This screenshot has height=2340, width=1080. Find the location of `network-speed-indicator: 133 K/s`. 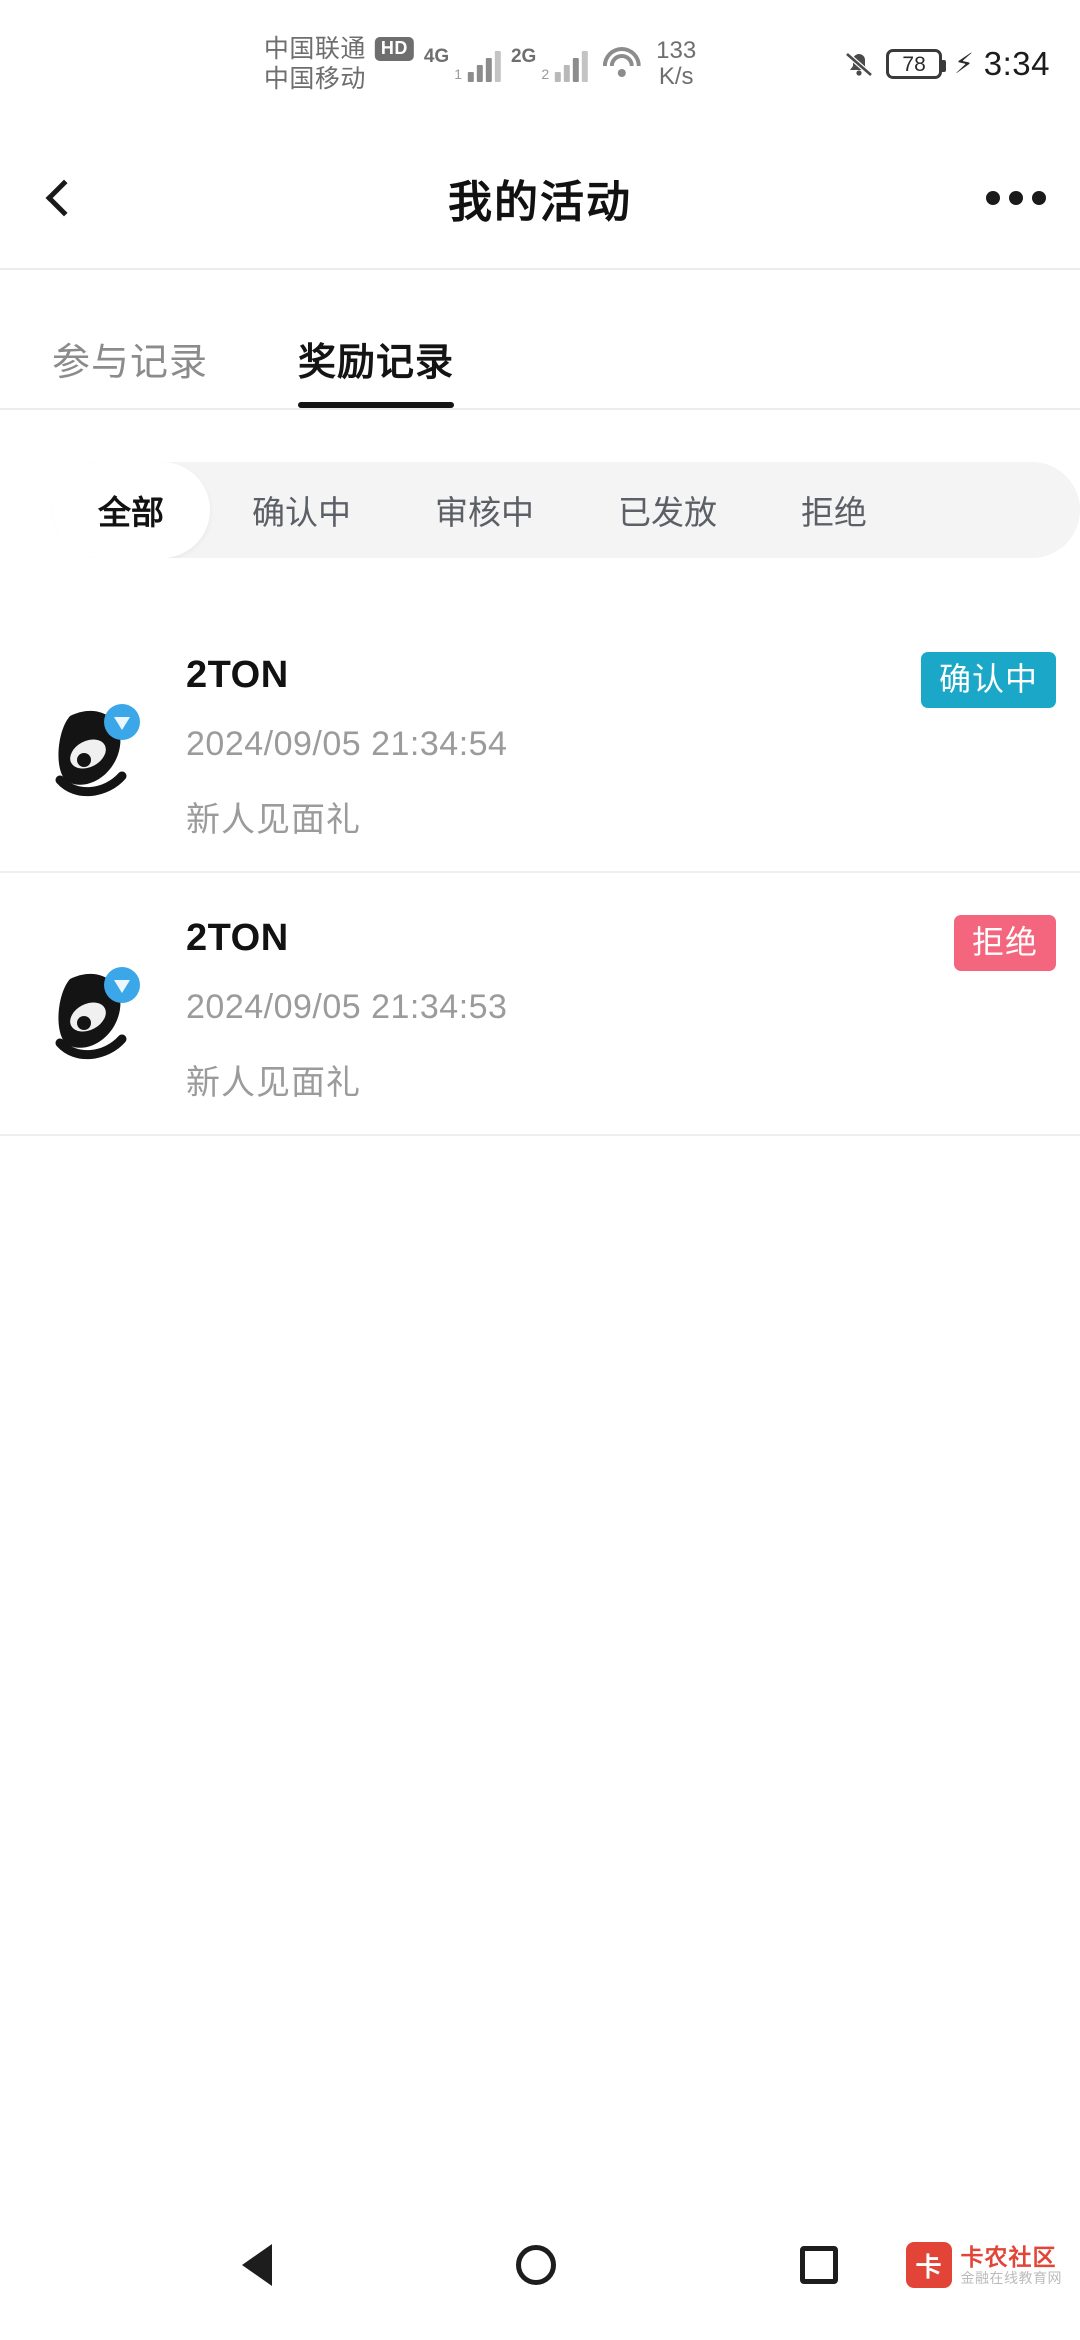

network-speed-indicator: 133 K/s is located at coordinates (676, 63).